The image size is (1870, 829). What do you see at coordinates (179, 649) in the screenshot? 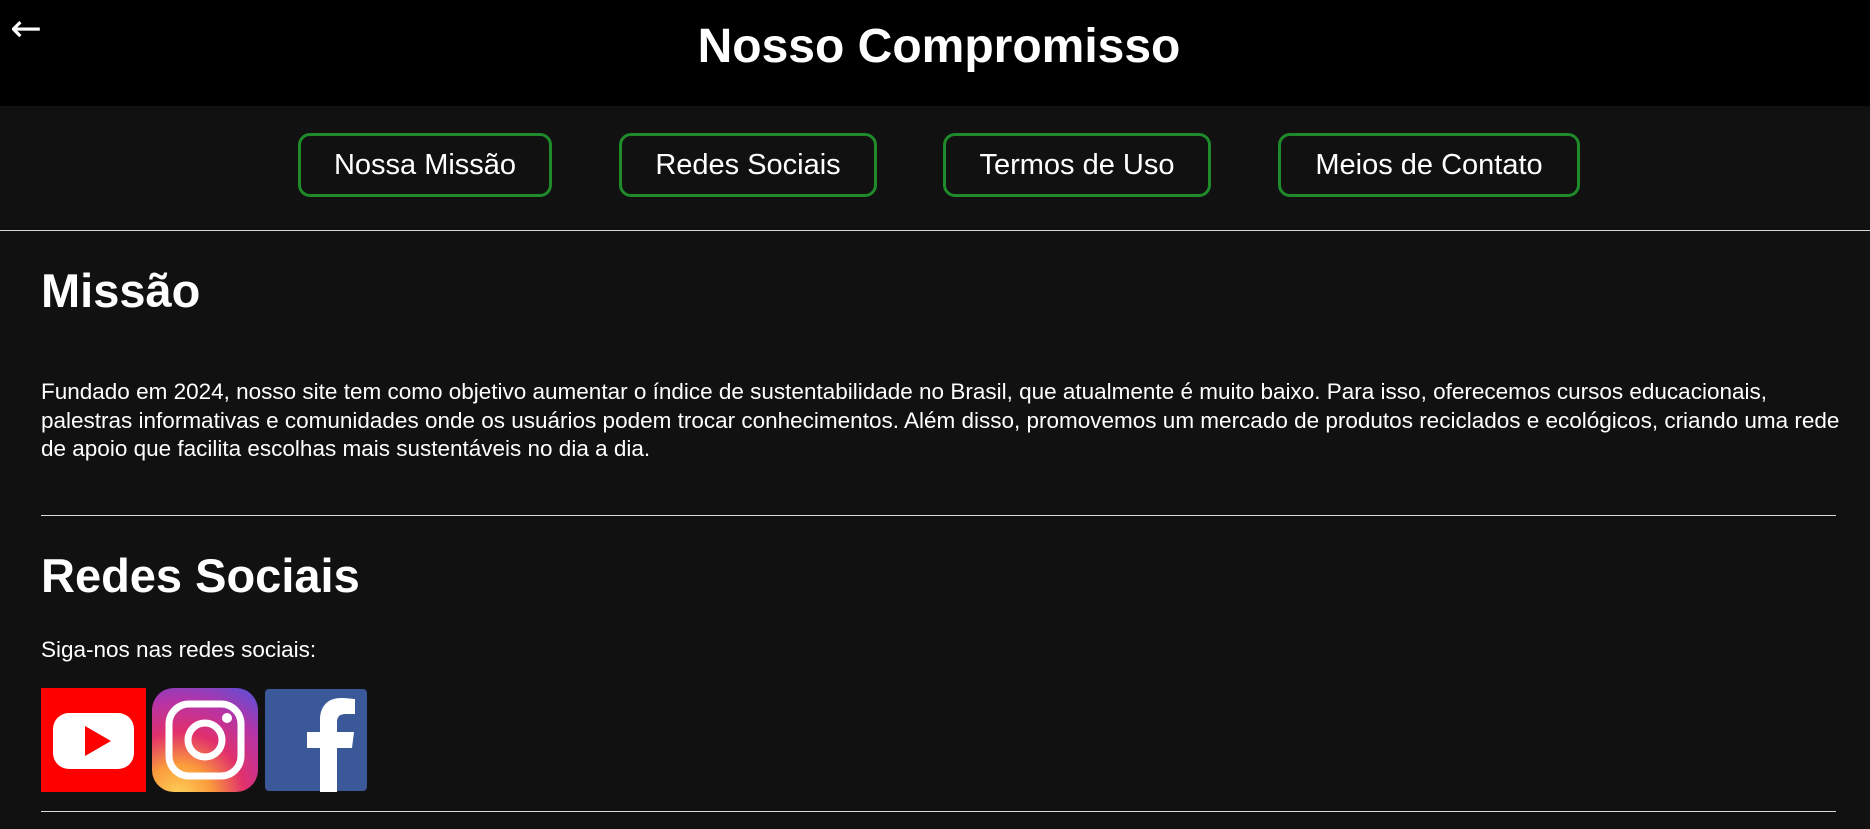
I see `social-intro: Siga-nos nas redes sociais:` at bounding box center [179, 649].